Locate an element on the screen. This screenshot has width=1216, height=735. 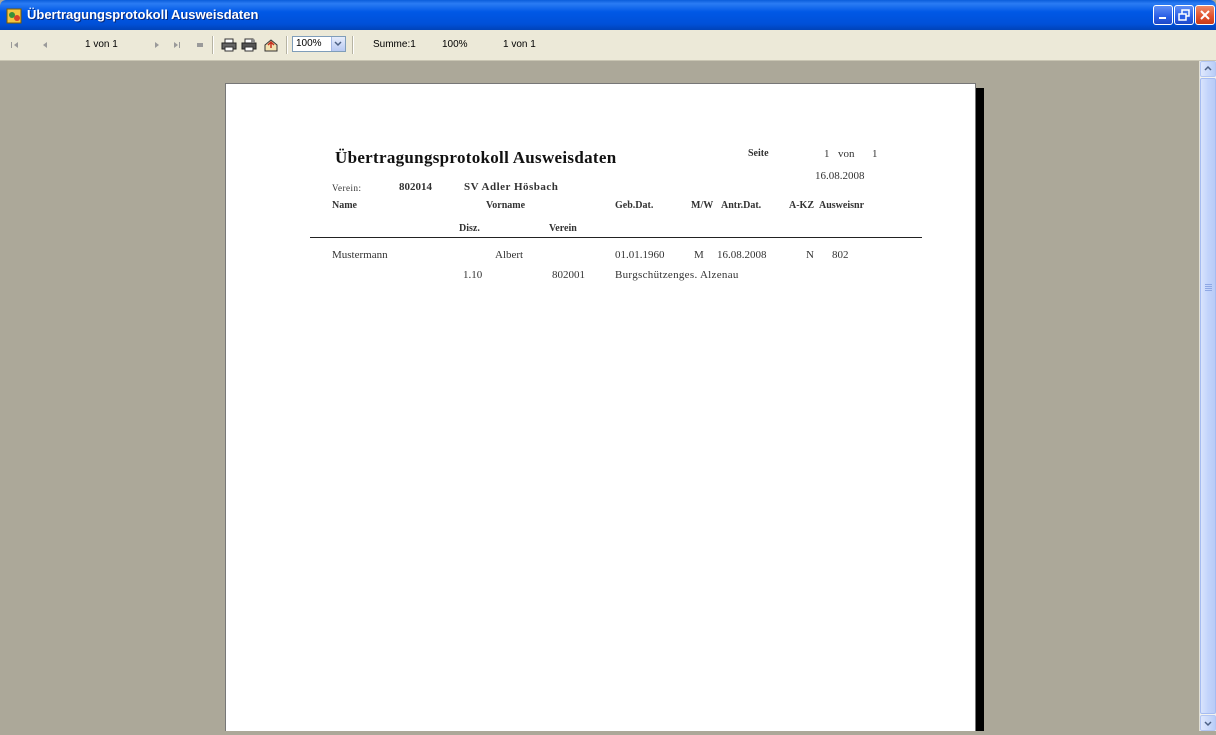
row-mw: M is located at coordinates (699, 255).